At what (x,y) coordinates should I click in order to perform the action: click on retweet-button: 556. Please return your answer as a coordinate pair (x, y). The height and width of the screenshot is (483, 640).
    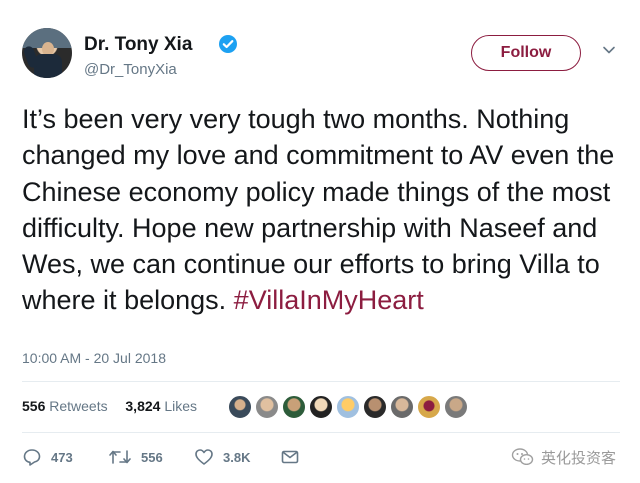
    Looking at the image, I should click on (135, 457).